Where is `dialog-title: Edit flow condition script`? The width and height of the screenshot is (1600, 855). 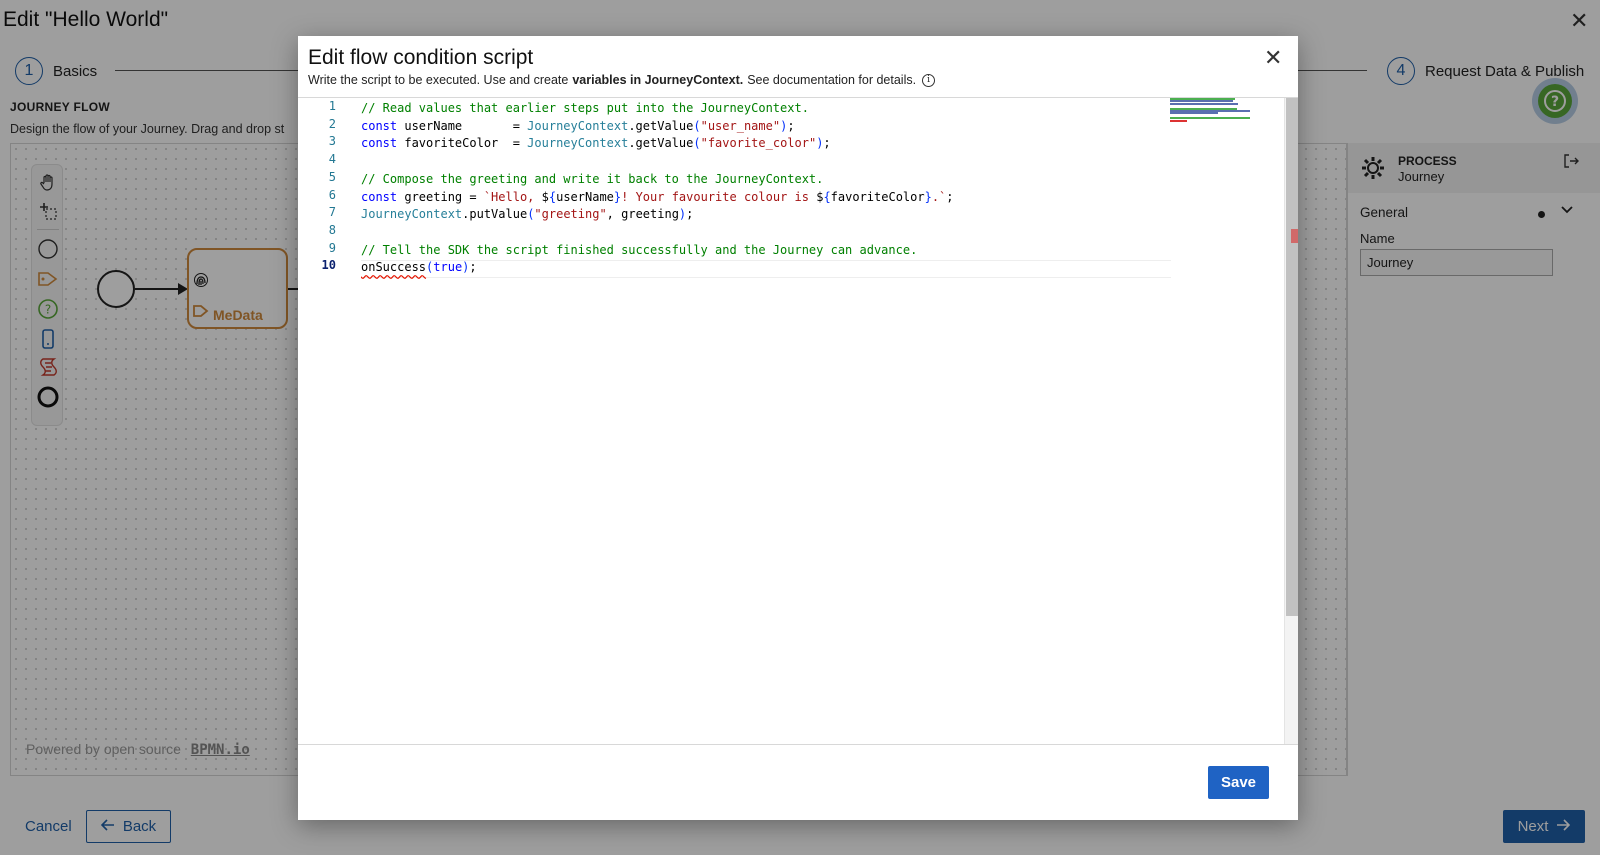
dialog-title: Edit flow condition script is located at coordinates (421, 57).